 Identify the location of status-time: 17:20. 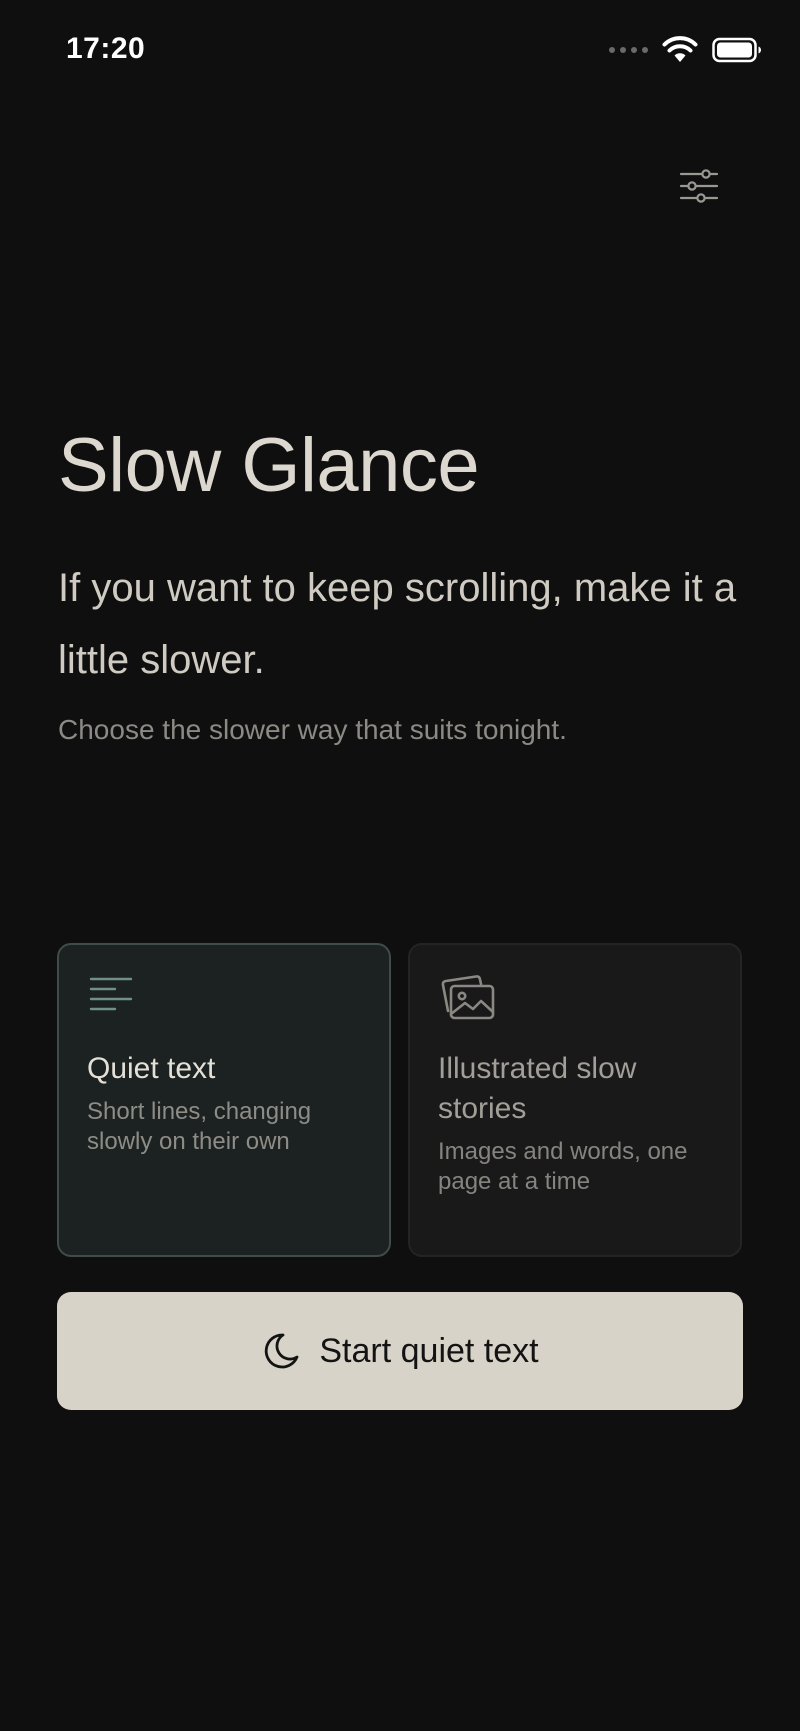
(106, 48).